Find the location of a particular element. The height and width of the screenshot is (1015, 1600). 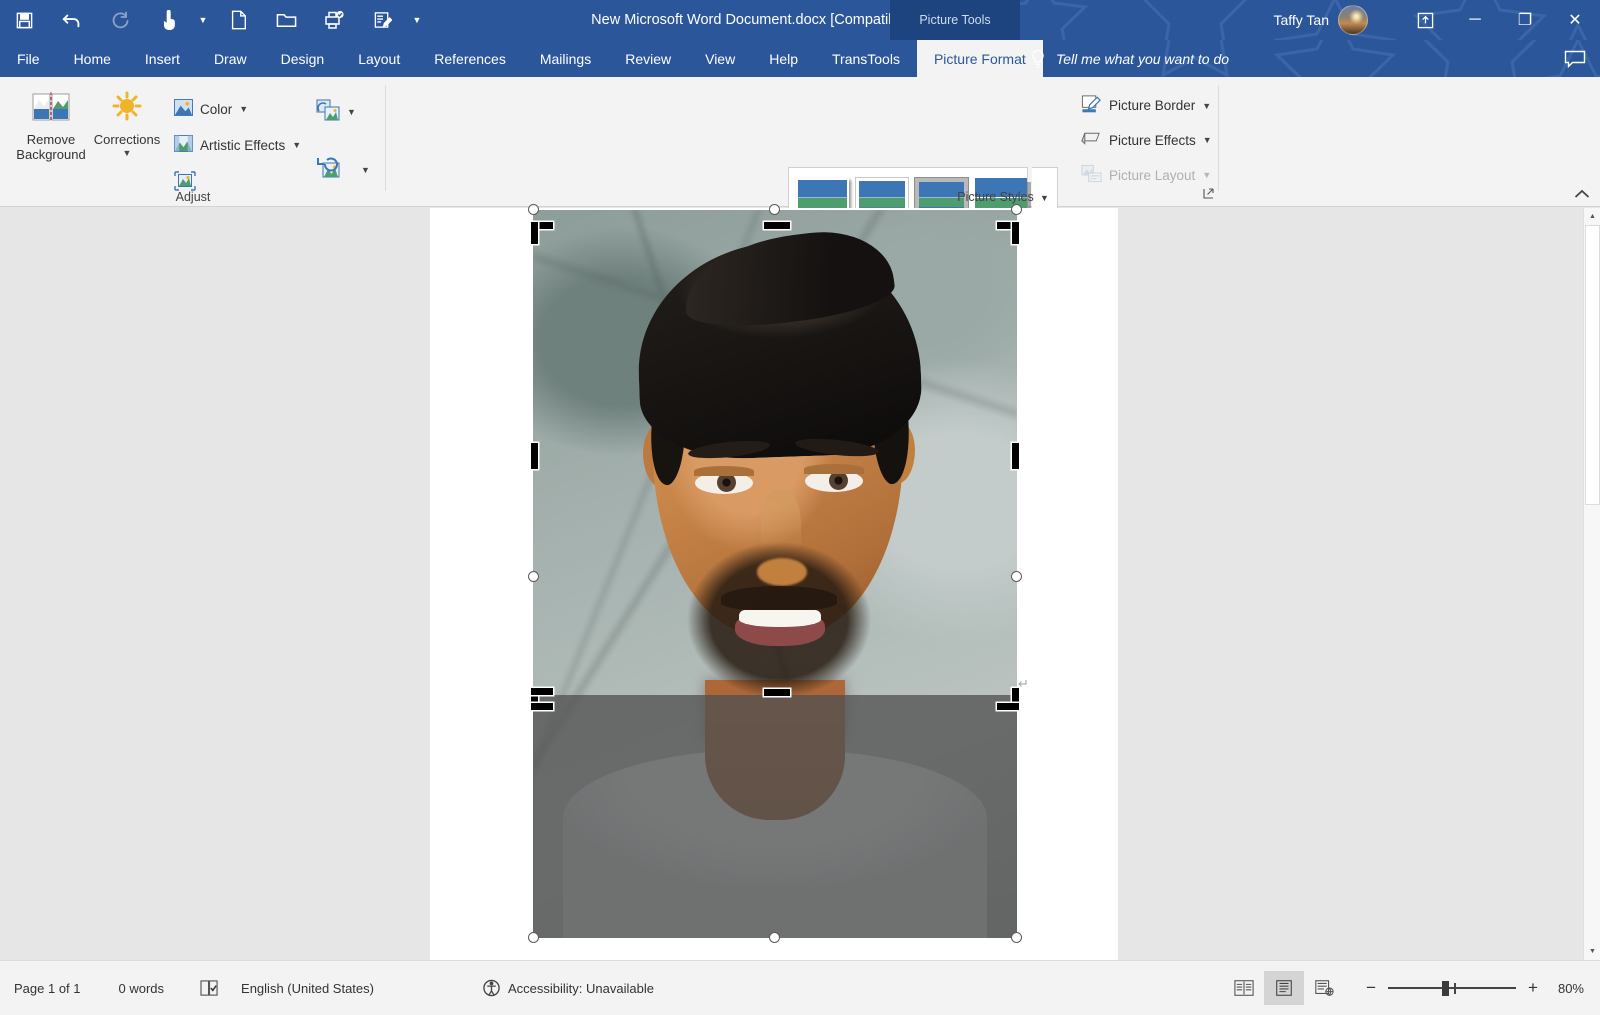

remove-background-label-line1: Remove is located at coordinates (51, 139).